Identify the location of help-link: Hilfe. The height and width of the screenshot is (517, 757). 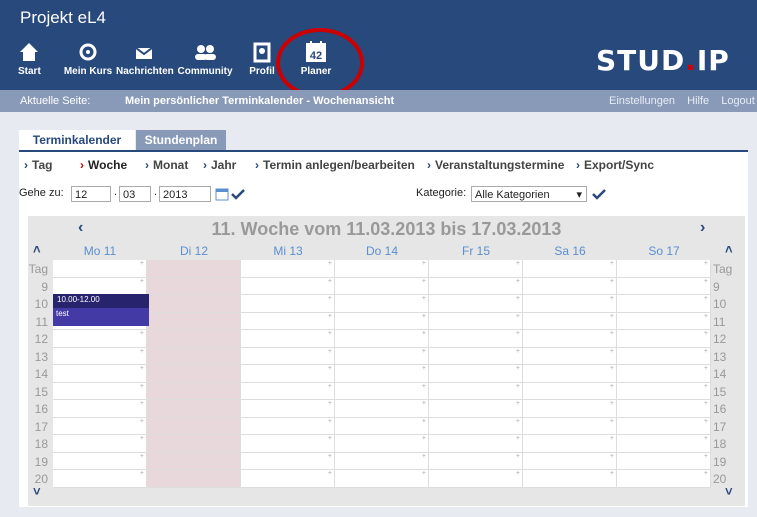
(698, 101).